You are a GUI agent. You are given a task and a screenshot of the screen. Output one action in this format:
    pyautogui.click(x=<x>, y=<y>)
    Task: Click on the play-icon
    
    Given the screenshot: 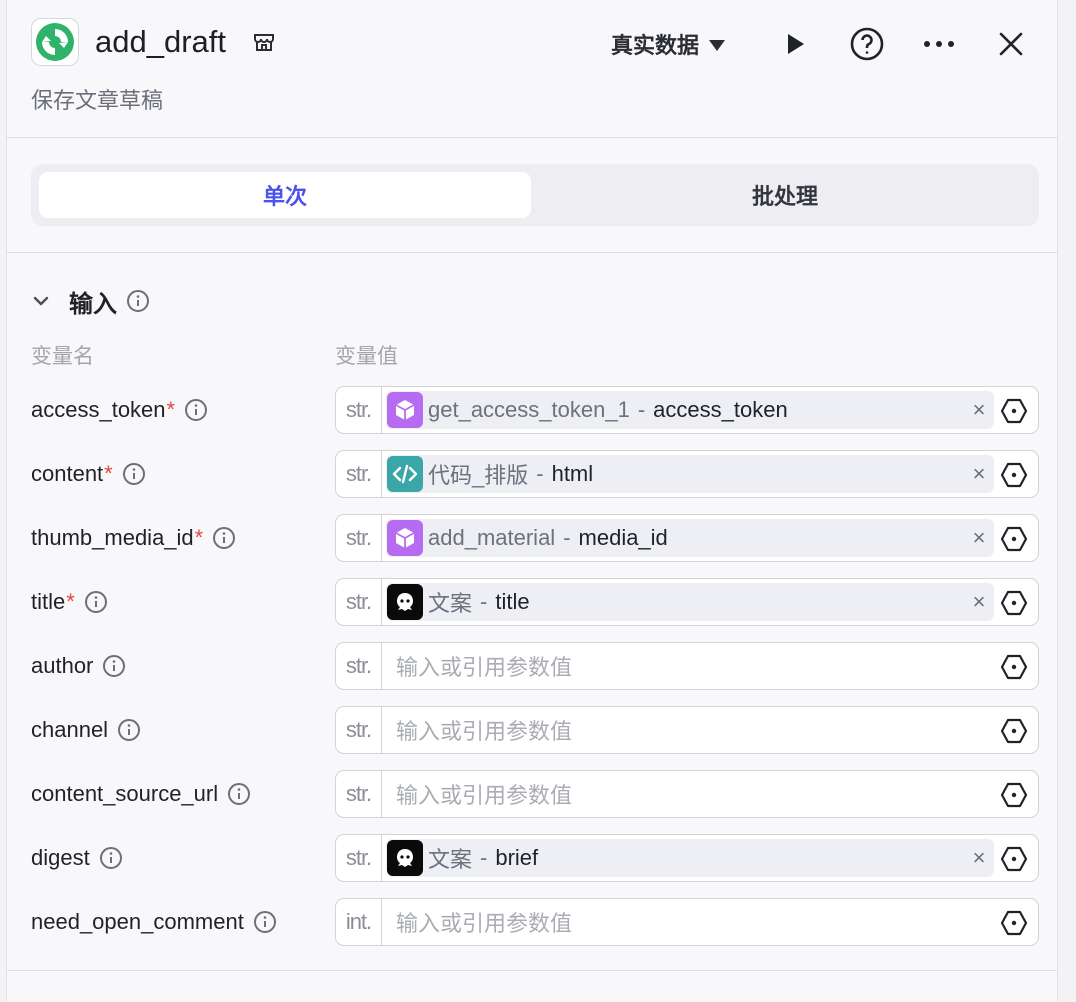 What is the action you would take?
    pyautogui.click(x=796, y=44)
    